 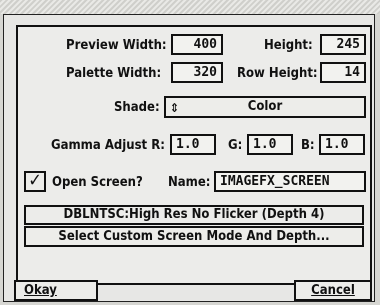 What do you see at coordinates (193, 144) in the screenshot?
I see `gamma-r-field: 1.0` at bounding box center [193, 144].